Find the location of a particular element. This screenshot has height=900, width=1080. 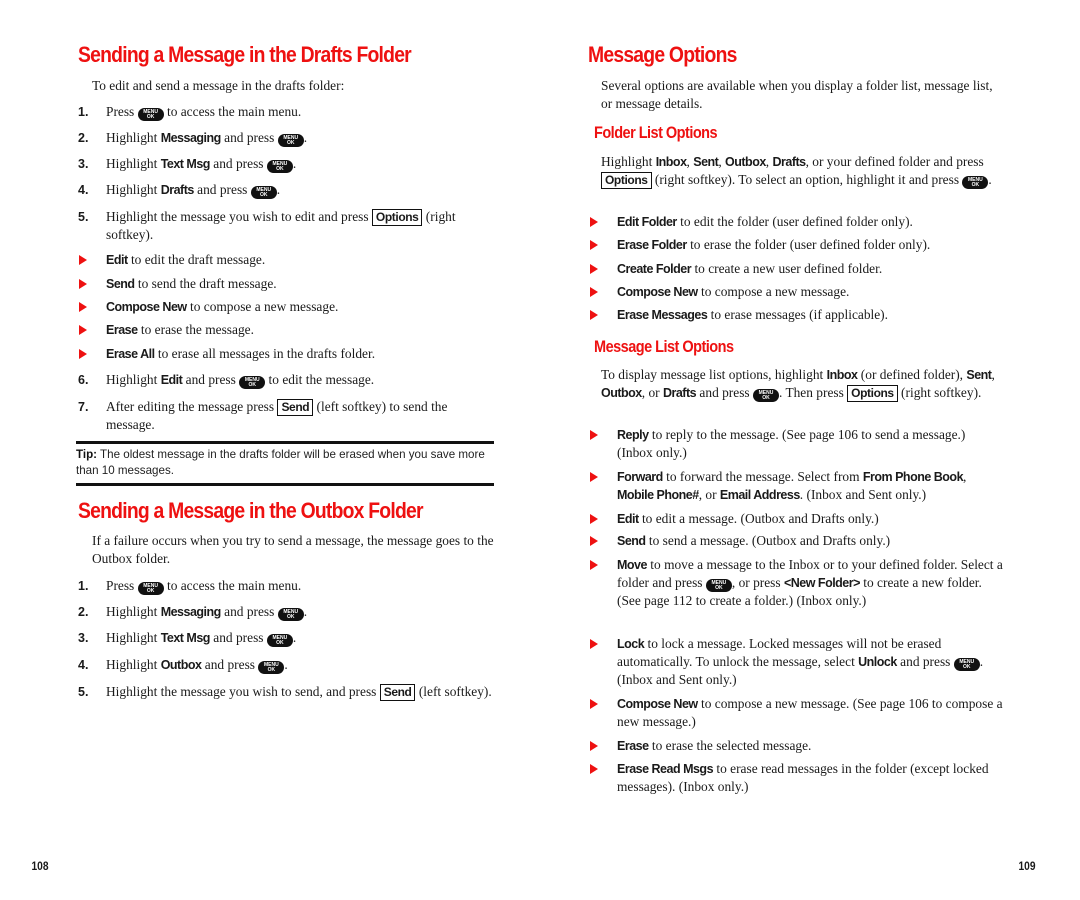

bold-term: Erase Messages is located at coordinates (662, 315).